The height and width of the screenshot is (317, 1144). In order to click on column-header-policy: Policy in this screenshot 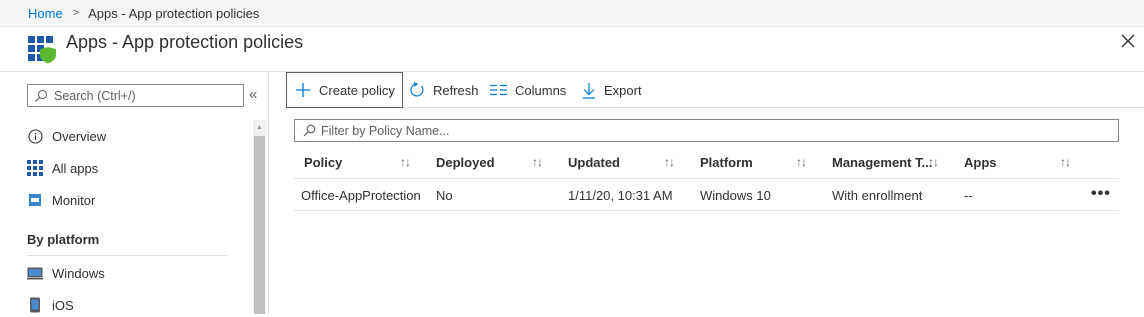, I will do `click(323, 162)`.